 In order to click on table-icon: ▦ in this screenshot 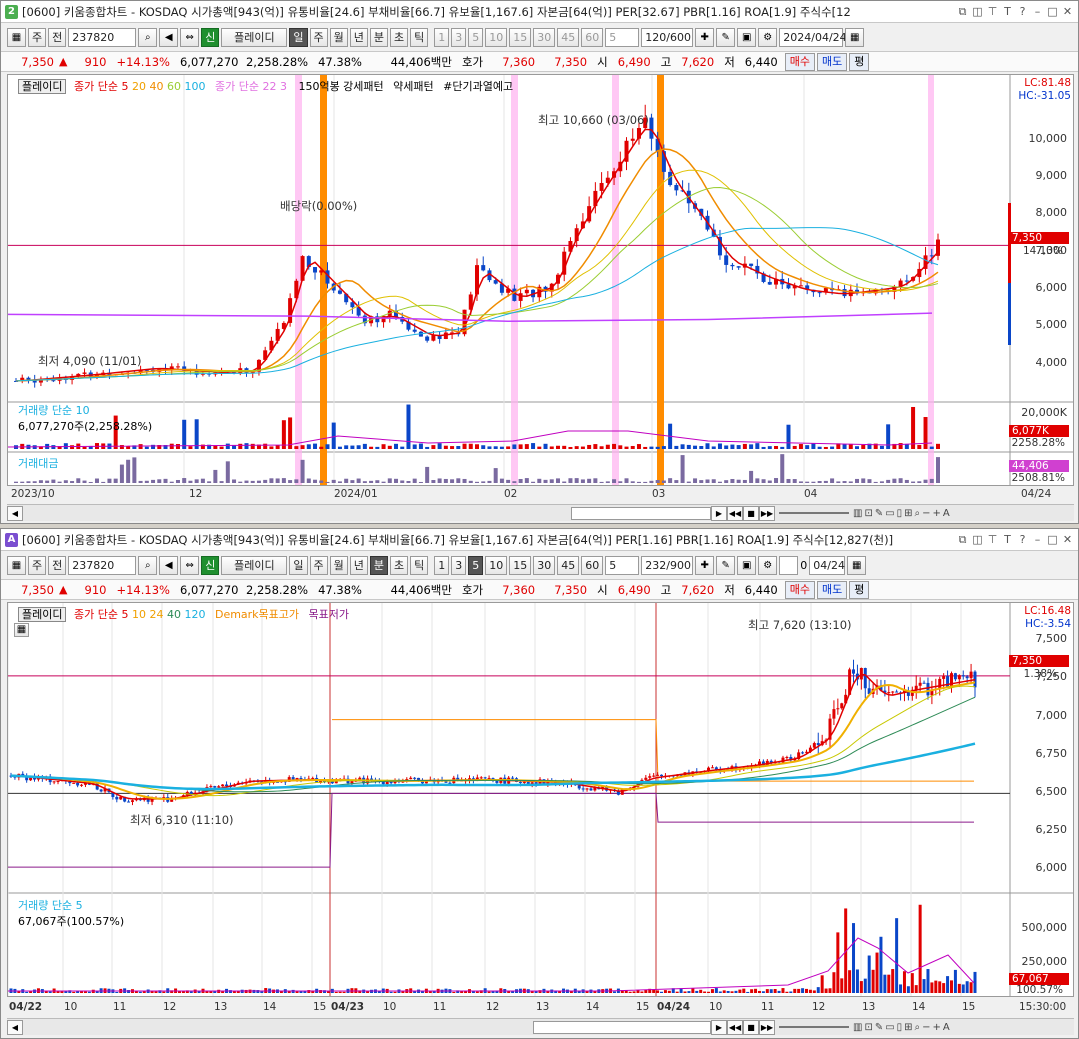, I will do `click(21, 630)`.